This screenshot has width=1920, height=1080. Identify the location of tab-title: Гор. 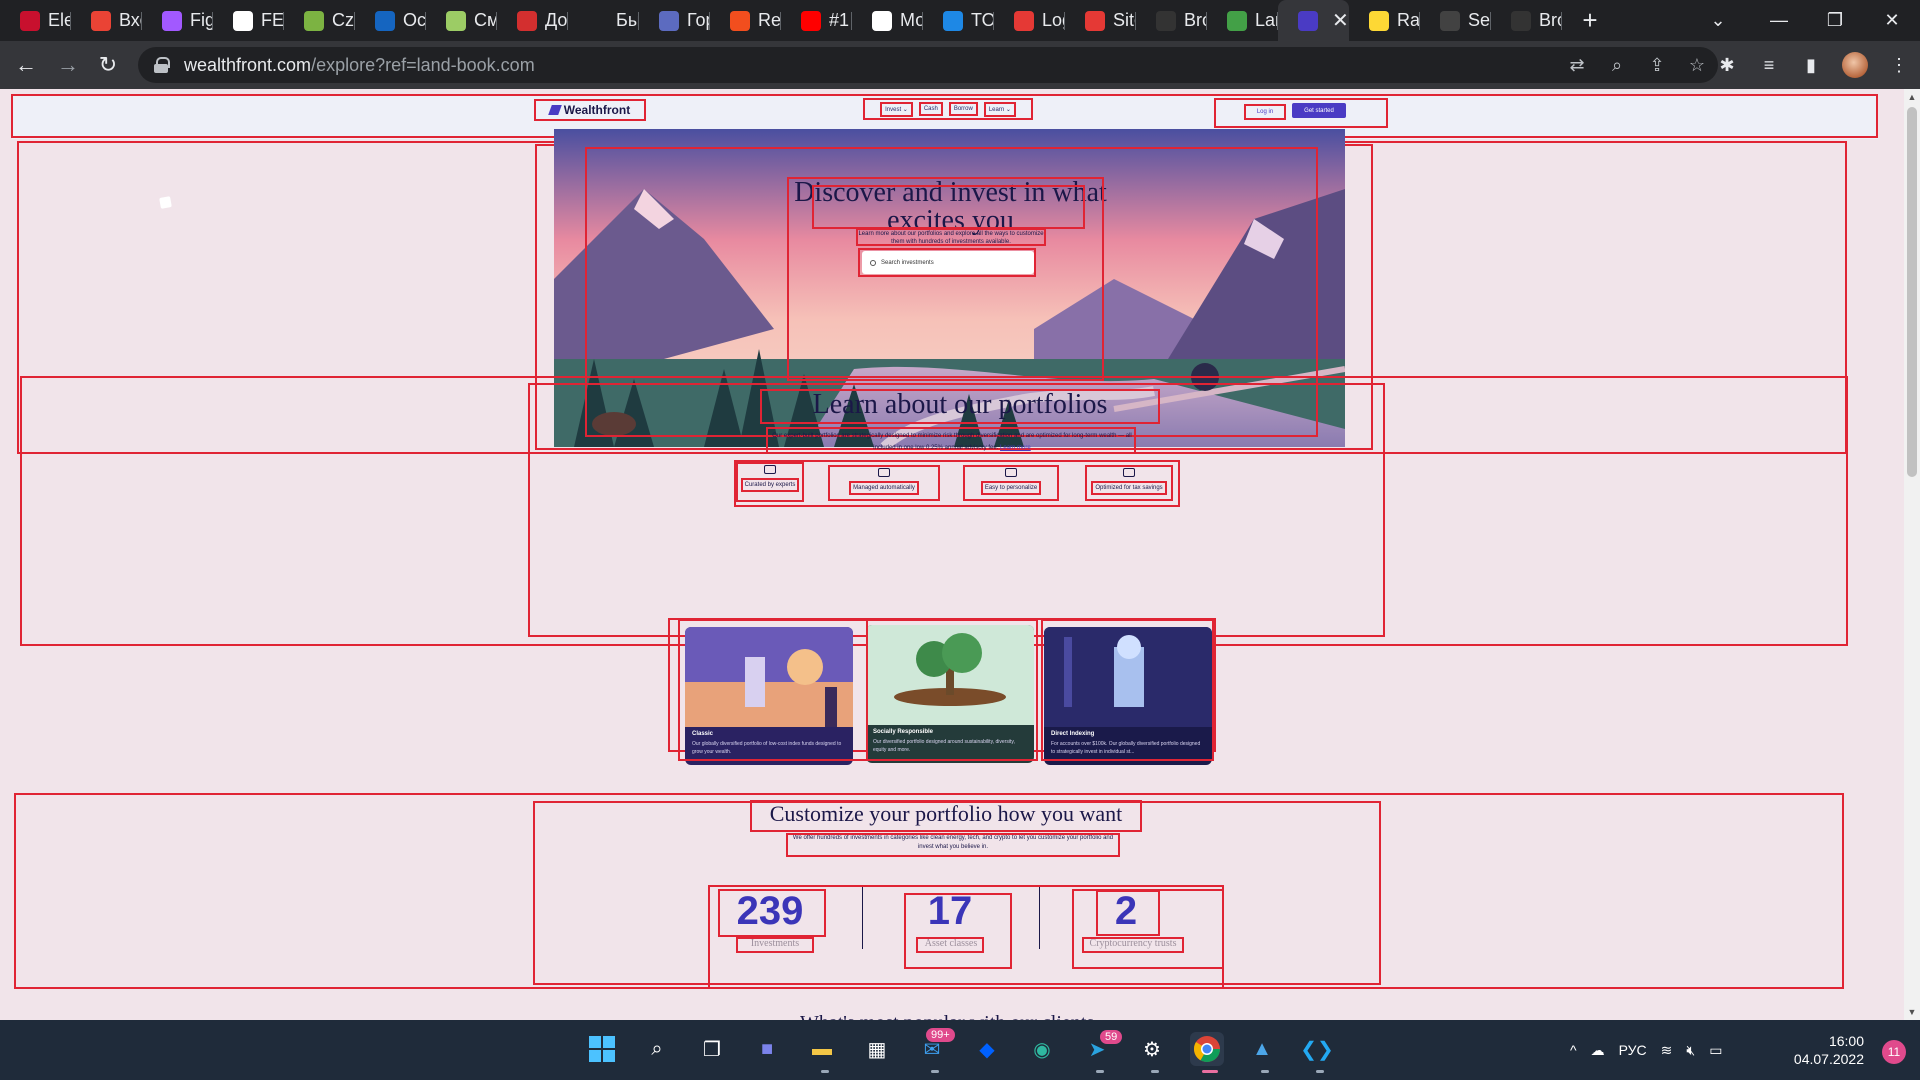
(698, 20).